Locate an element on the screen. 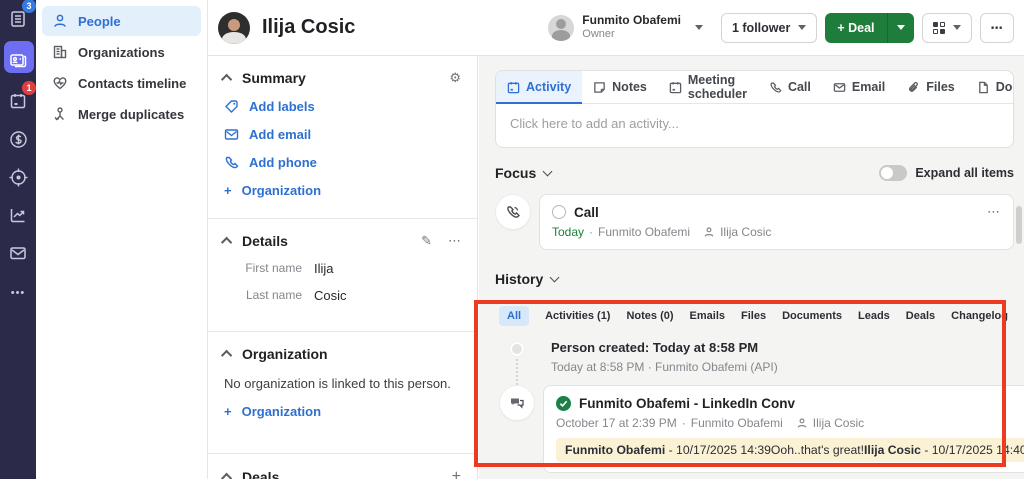 The image size is (1024, 479). filter-all: All is located at coordinates (514, 316).